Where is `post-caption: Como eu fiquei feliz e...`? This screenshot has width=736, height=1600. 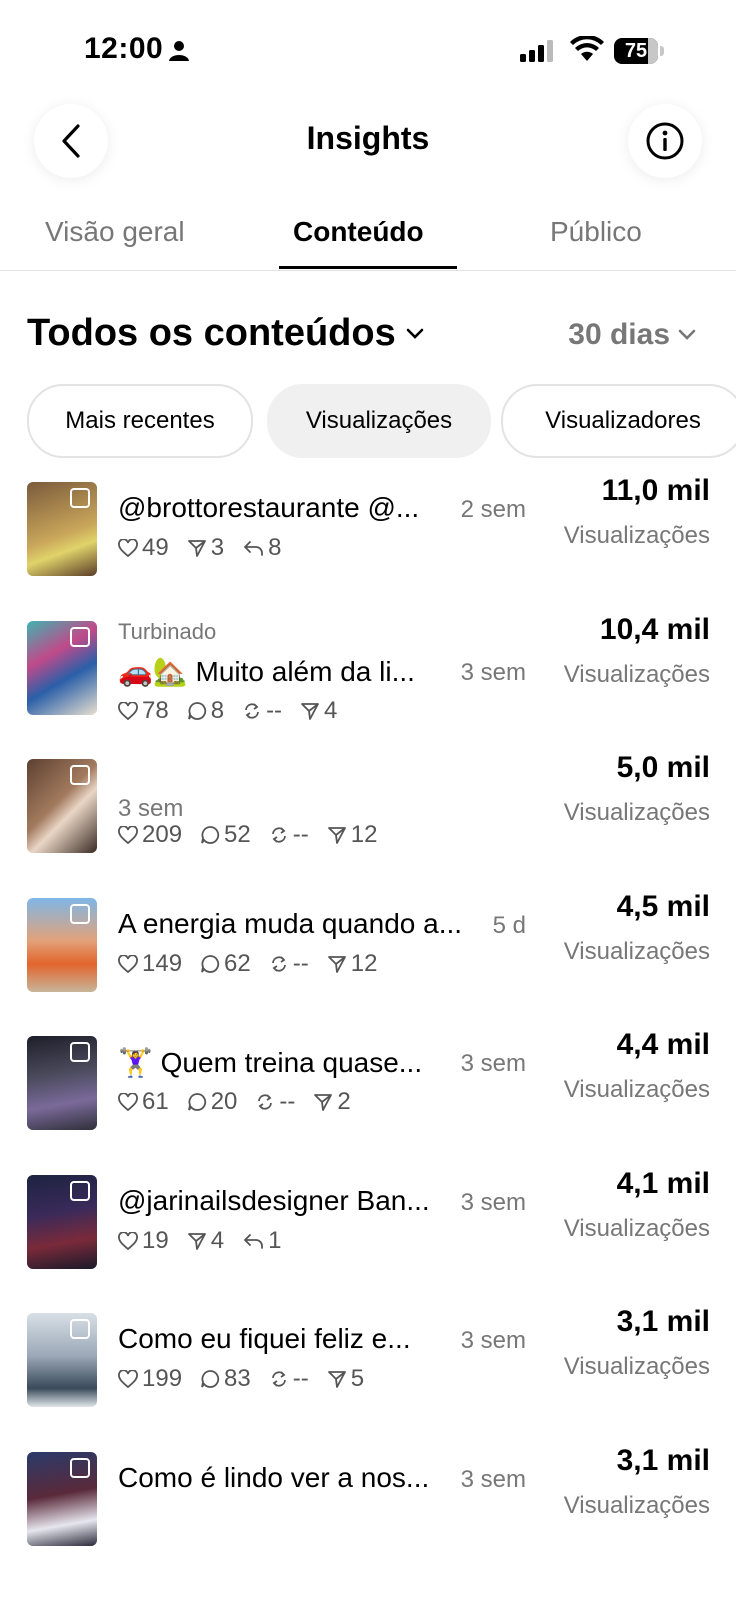
post-caption: Como eu fiquei feliz e... is located at coordinates (264, 1338).